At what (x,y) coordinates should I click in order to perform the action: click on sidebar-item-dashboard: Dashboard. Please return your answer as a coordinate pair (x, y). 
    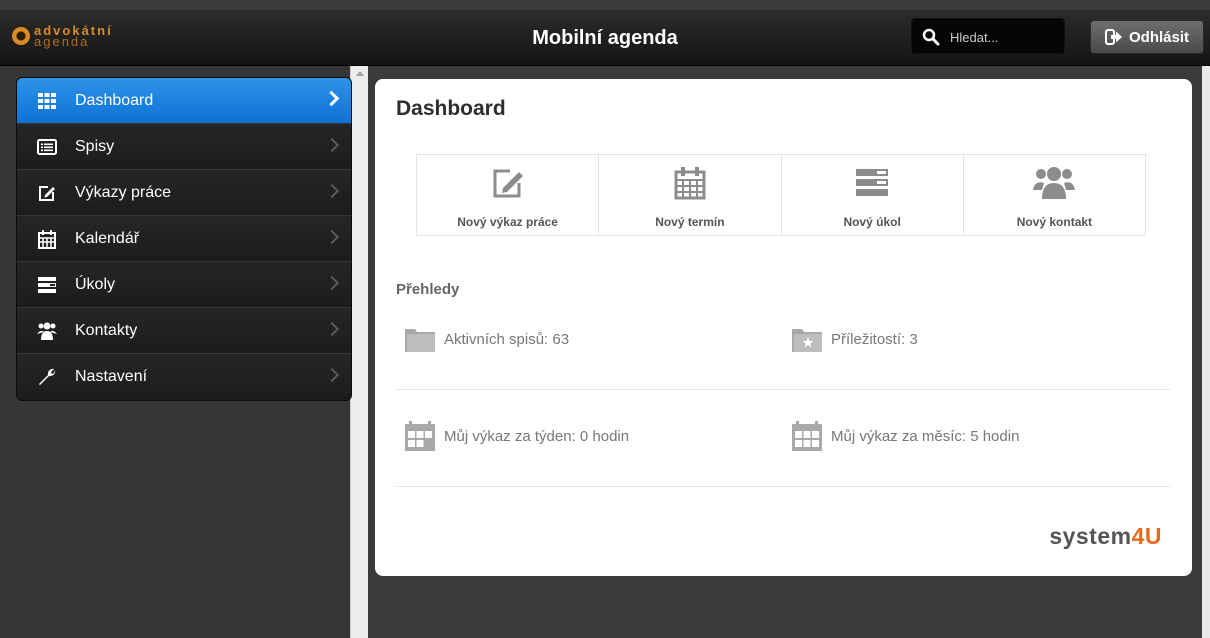
    Looking at the image, I should click on (184, 101).